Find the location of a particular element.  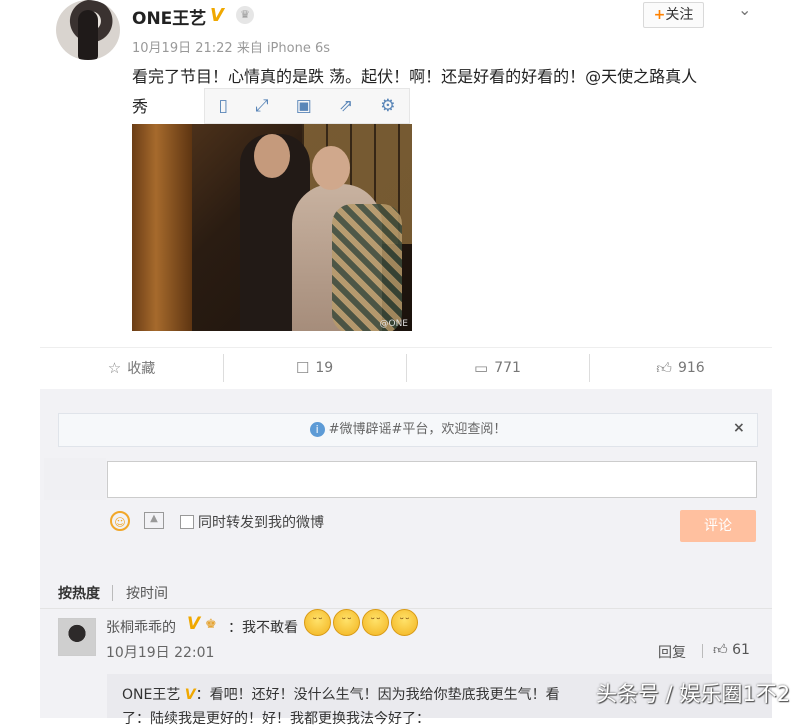

chevron-down-icon: ⌄ is located at coordinates (744, 9).